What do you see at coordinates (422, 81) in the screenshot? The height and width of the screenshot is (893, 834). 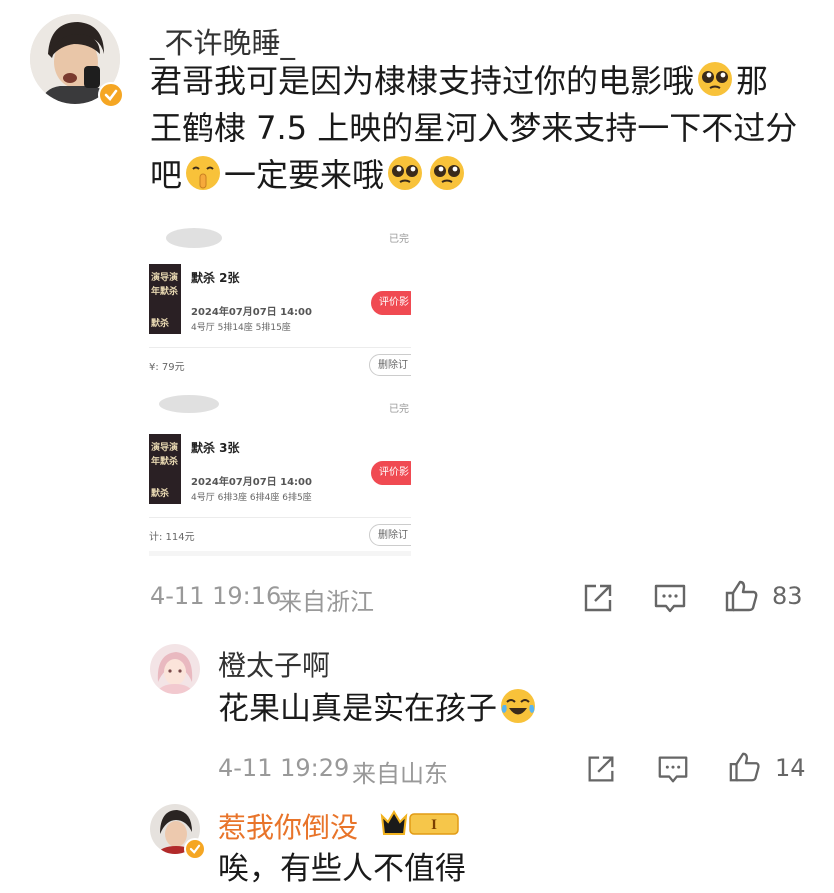 I see `post-line-1: 君哥我可是因为棣棣支持过你的电影哦` at bounding box center [422, 81].